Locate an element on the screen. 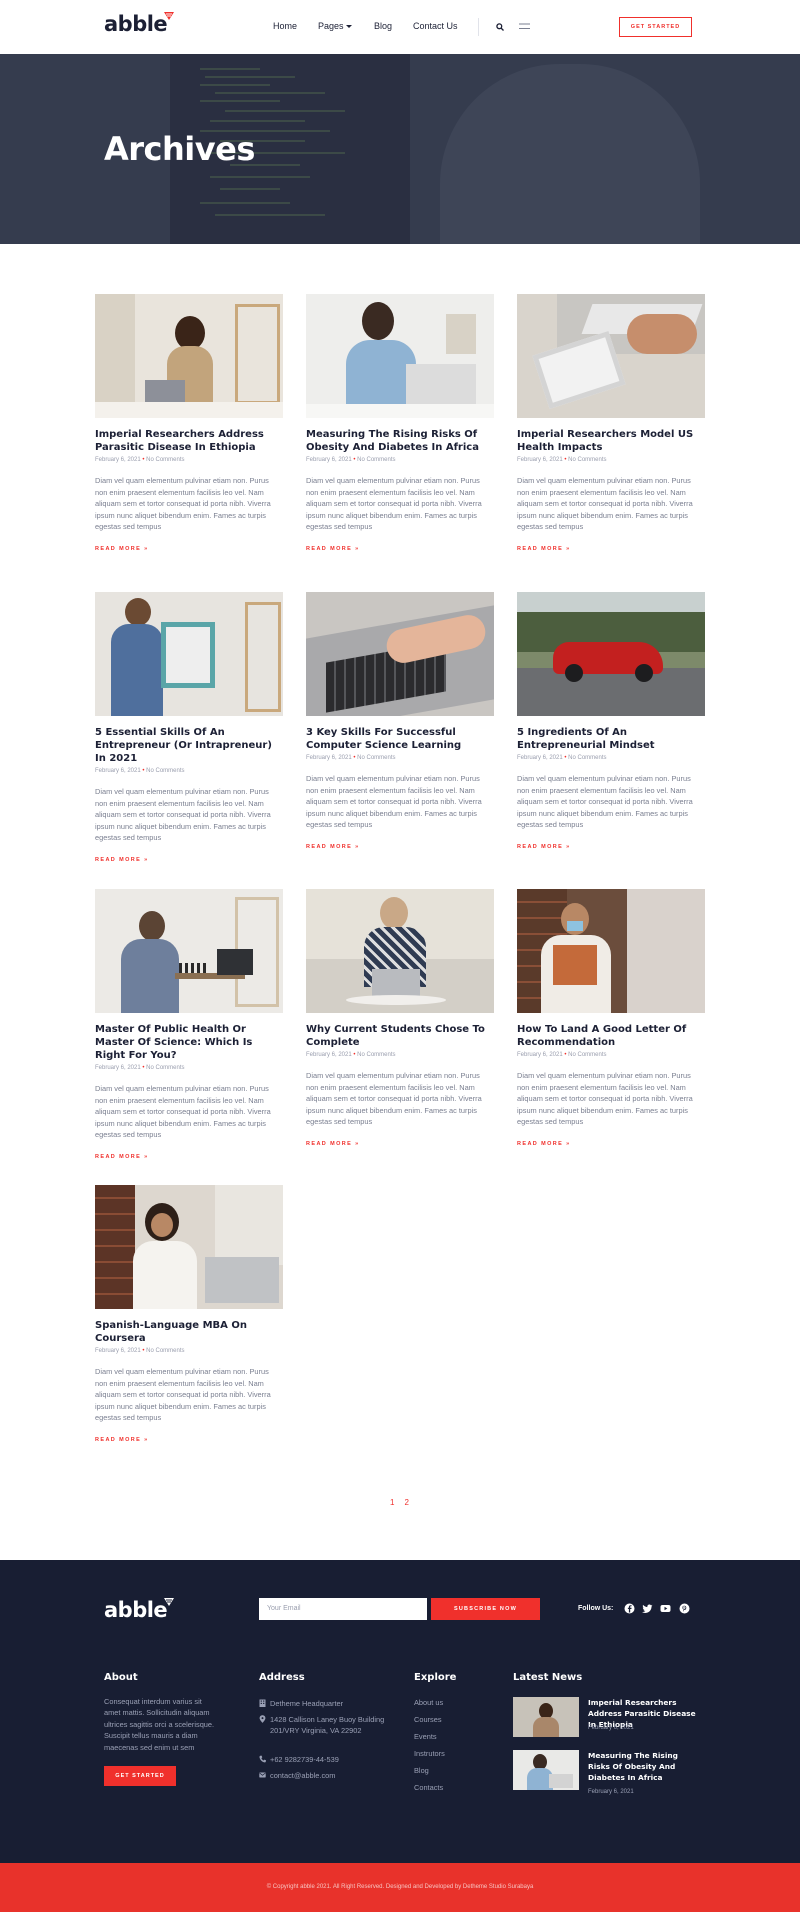 This screenshot has height=1912, width=800. post-title: Spanish-Language MBA On Coursera is located at coordinates (189, 1332).